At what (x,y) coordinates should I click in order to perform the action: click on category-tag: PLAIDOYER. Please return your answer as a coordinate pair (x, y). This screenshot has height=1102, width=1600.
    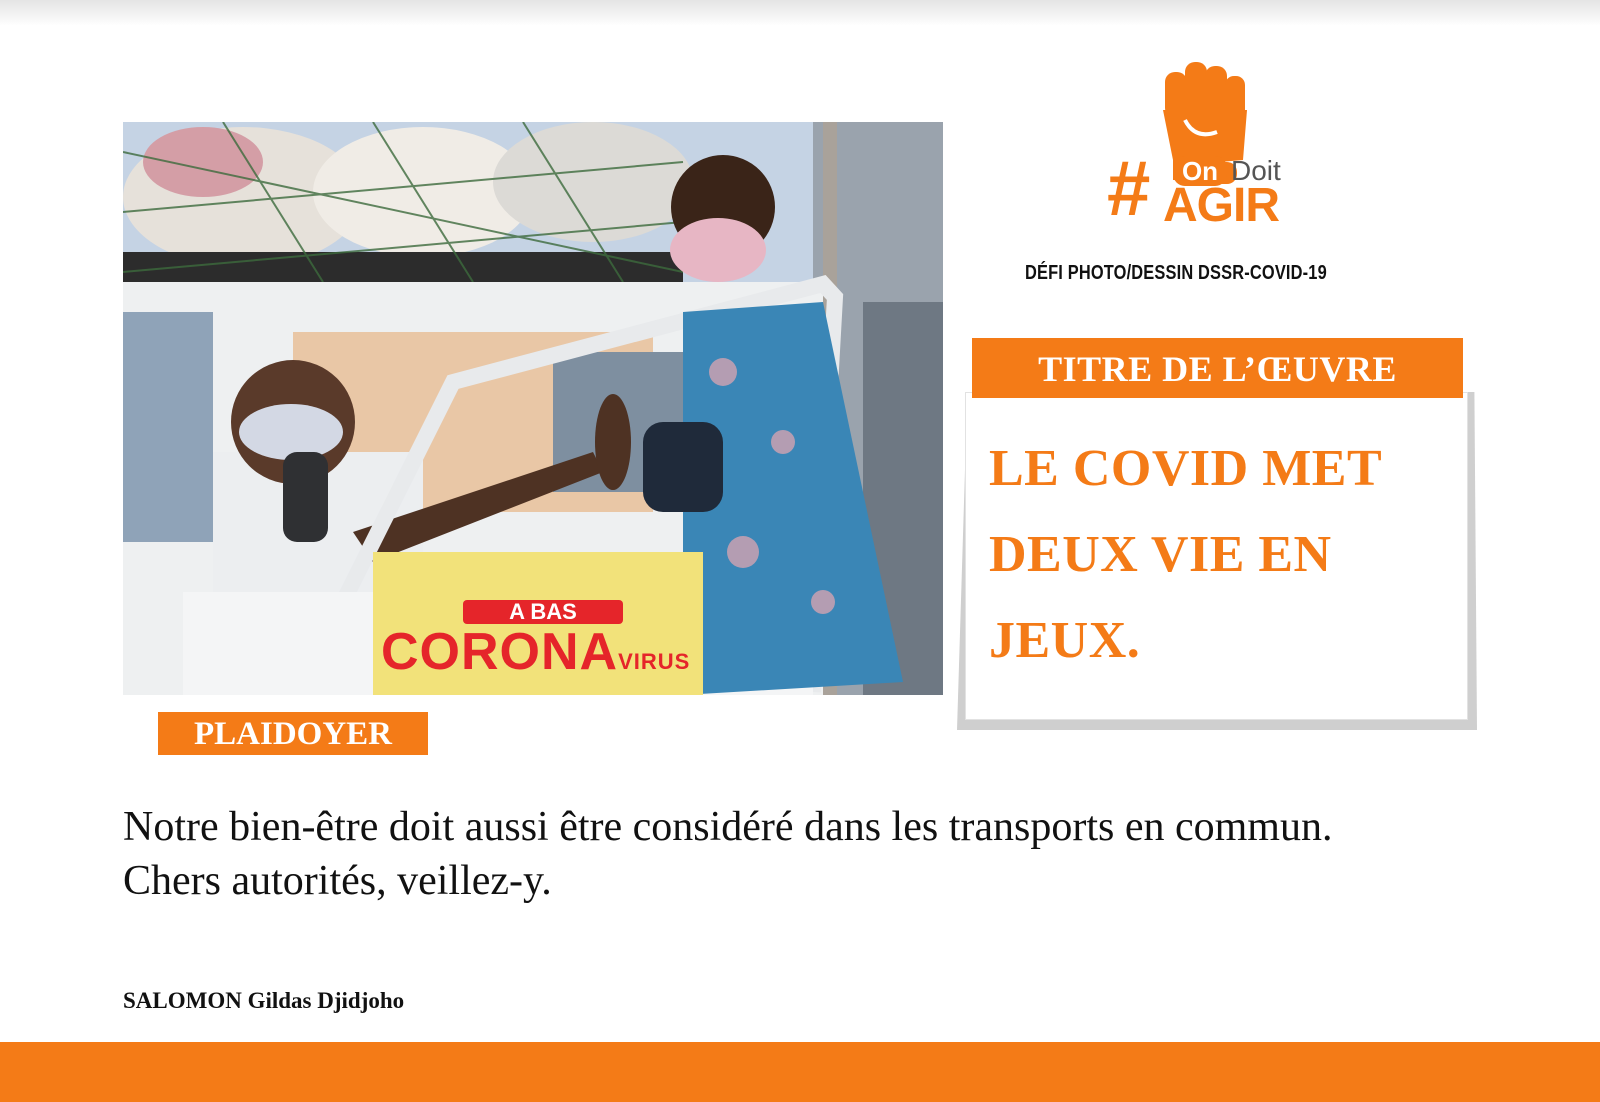
    Looking at the image, I should click on (293, 733).